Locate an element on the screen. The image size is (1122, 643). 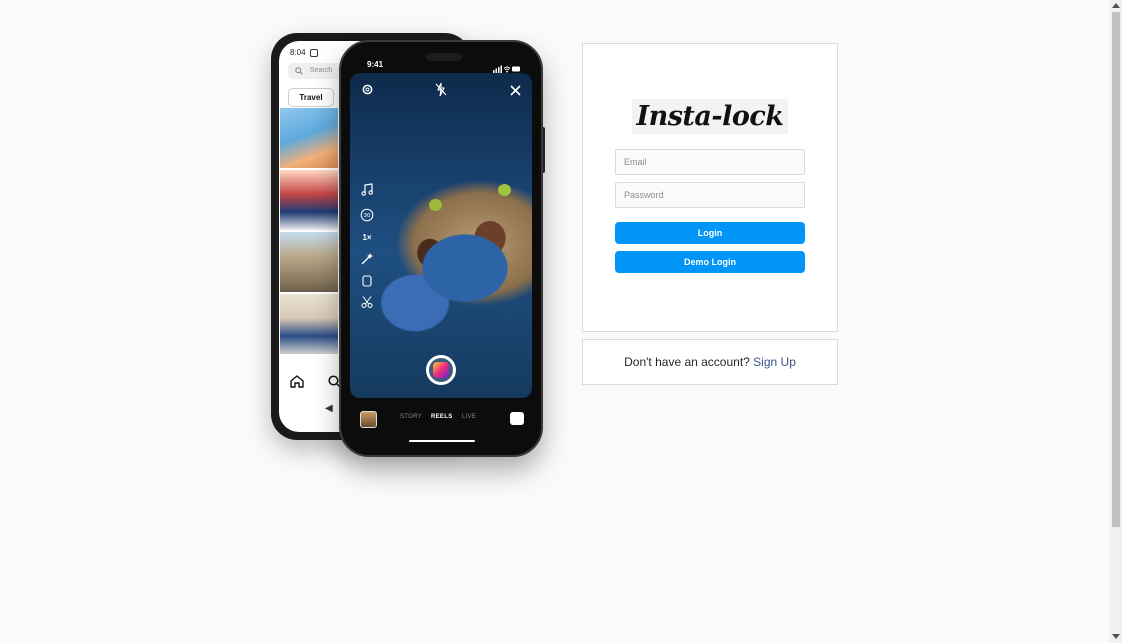
close-icon is located at coordinates (515, 92).